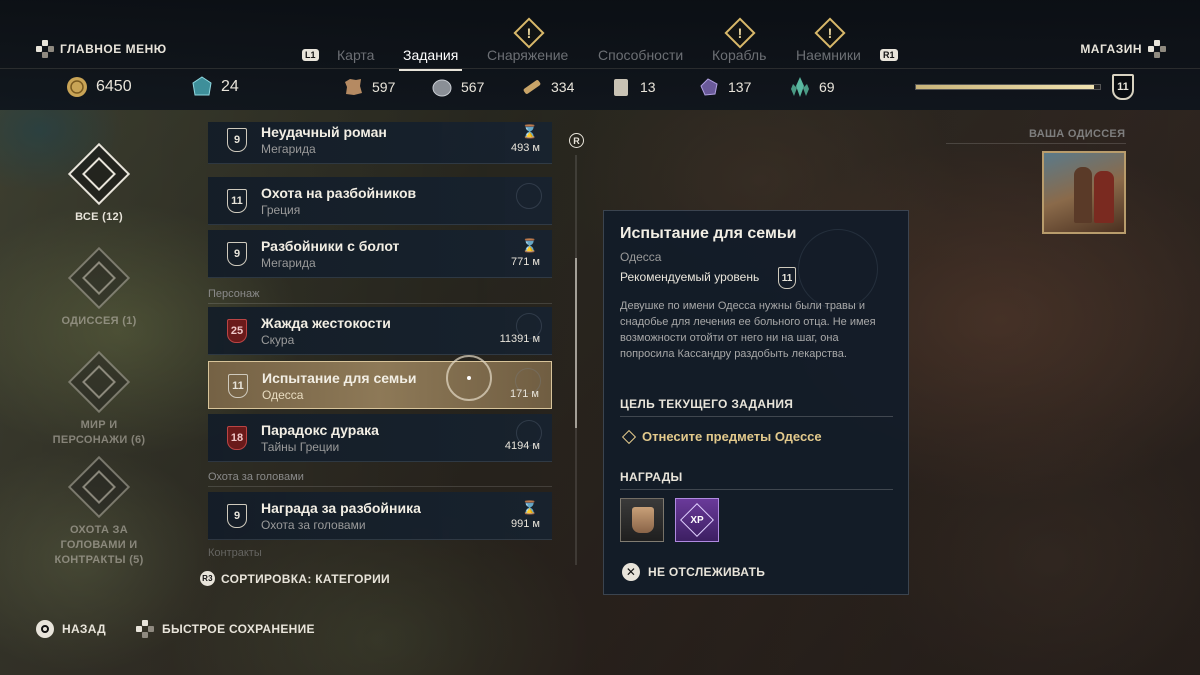  I want to click on category-world: МИР И ПЕРСОНАЖИ (6), so click(99, 399).